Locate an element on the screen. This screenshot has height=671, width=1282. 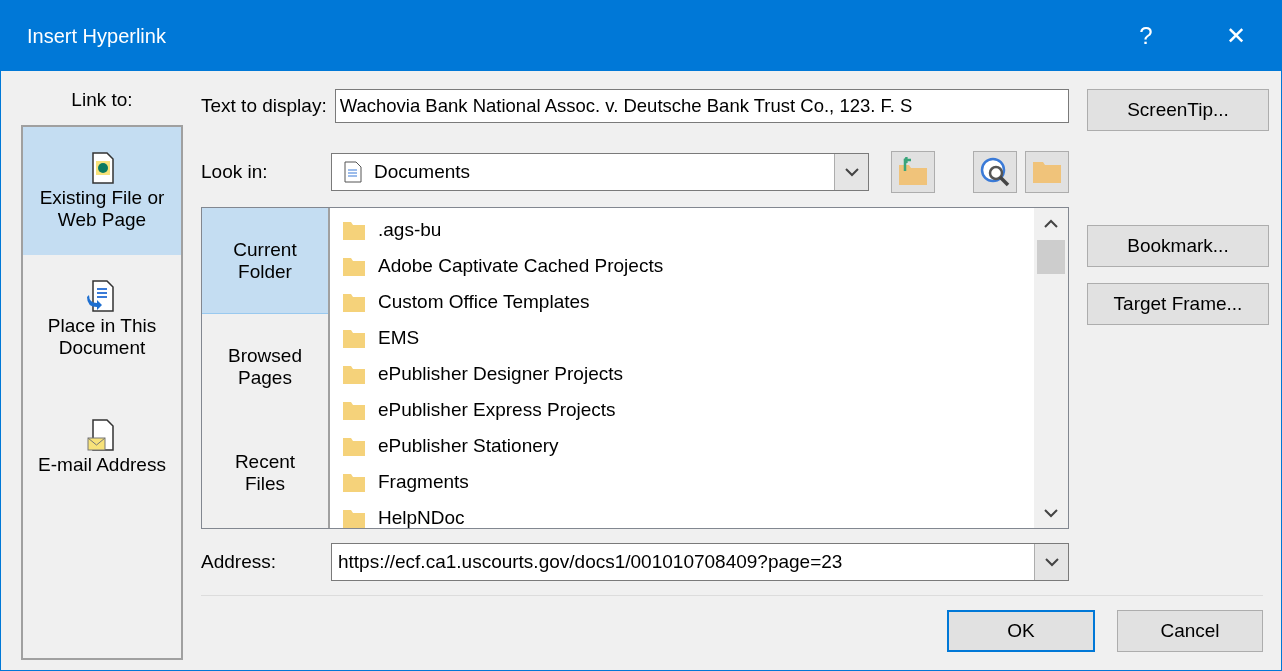
browse-nav-item: Browsed Pages is located at coordinates (265, 367).